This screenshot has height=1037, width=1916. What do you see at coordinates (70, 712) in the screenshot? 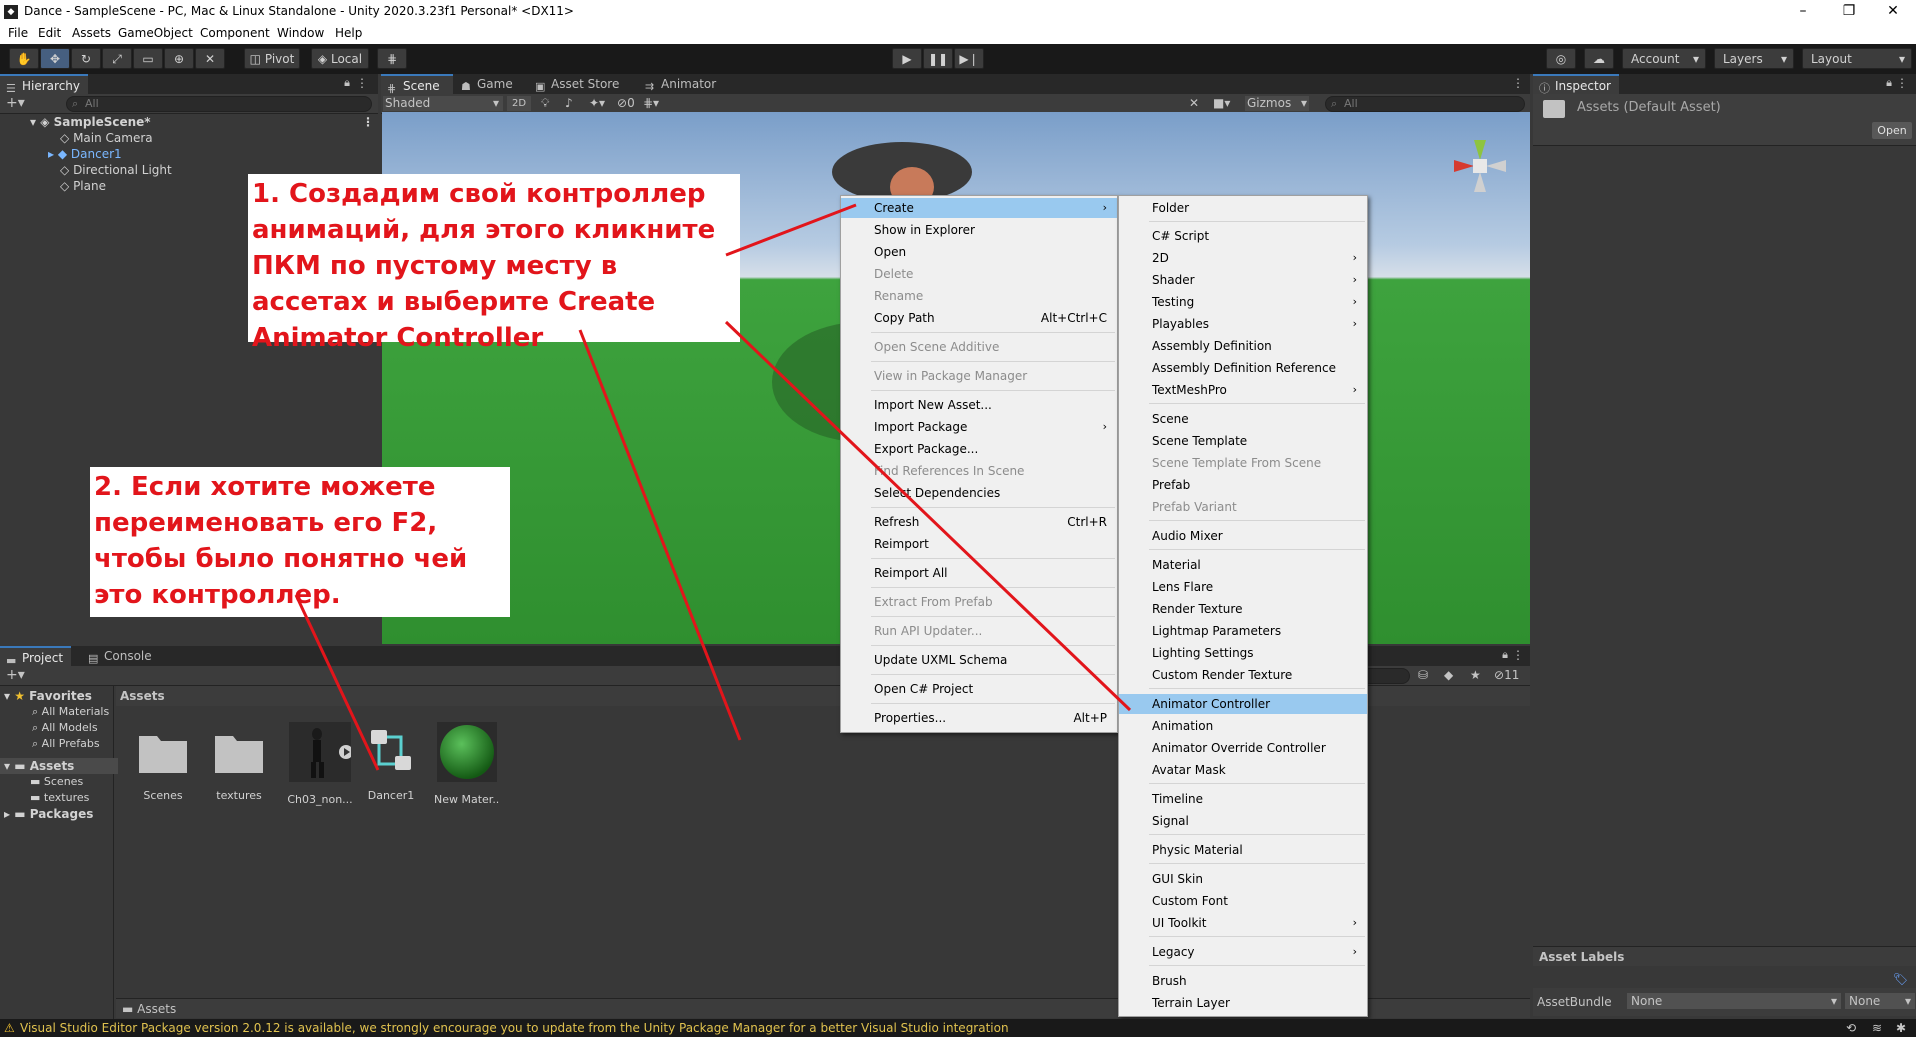
I see `favorite-all-materials: ⌕ All Materials` at bounding box center [70, 712].